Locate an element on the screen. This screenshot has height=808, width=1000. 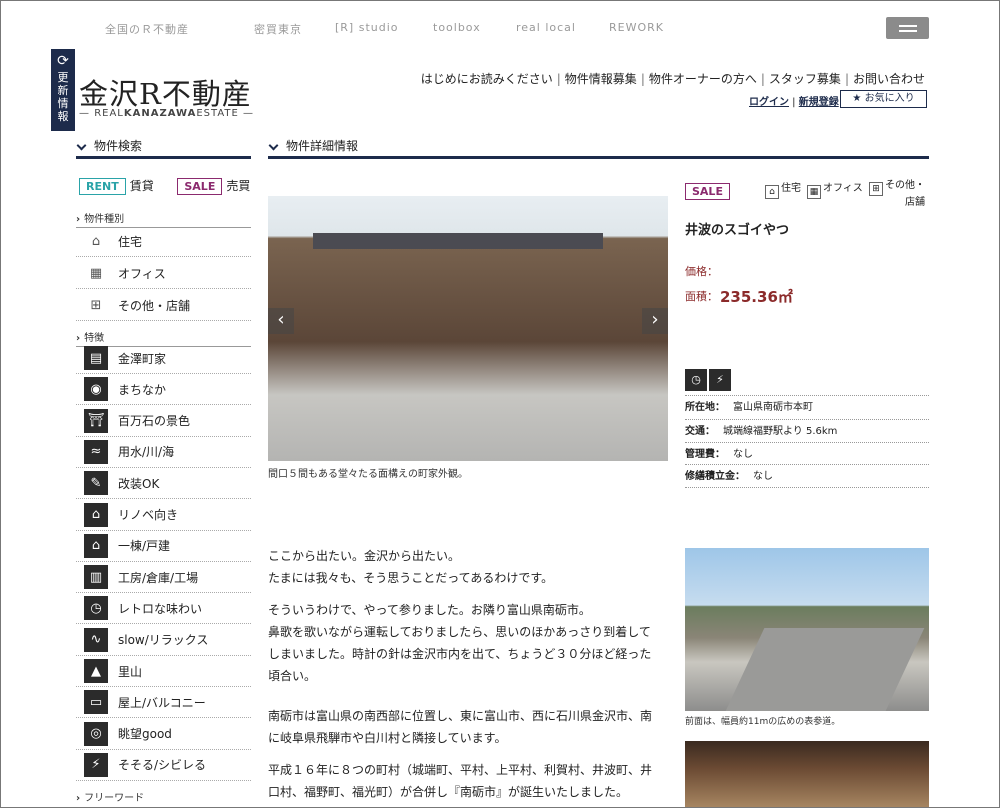
photo-facade-roof is located at coordinates (458, 241).